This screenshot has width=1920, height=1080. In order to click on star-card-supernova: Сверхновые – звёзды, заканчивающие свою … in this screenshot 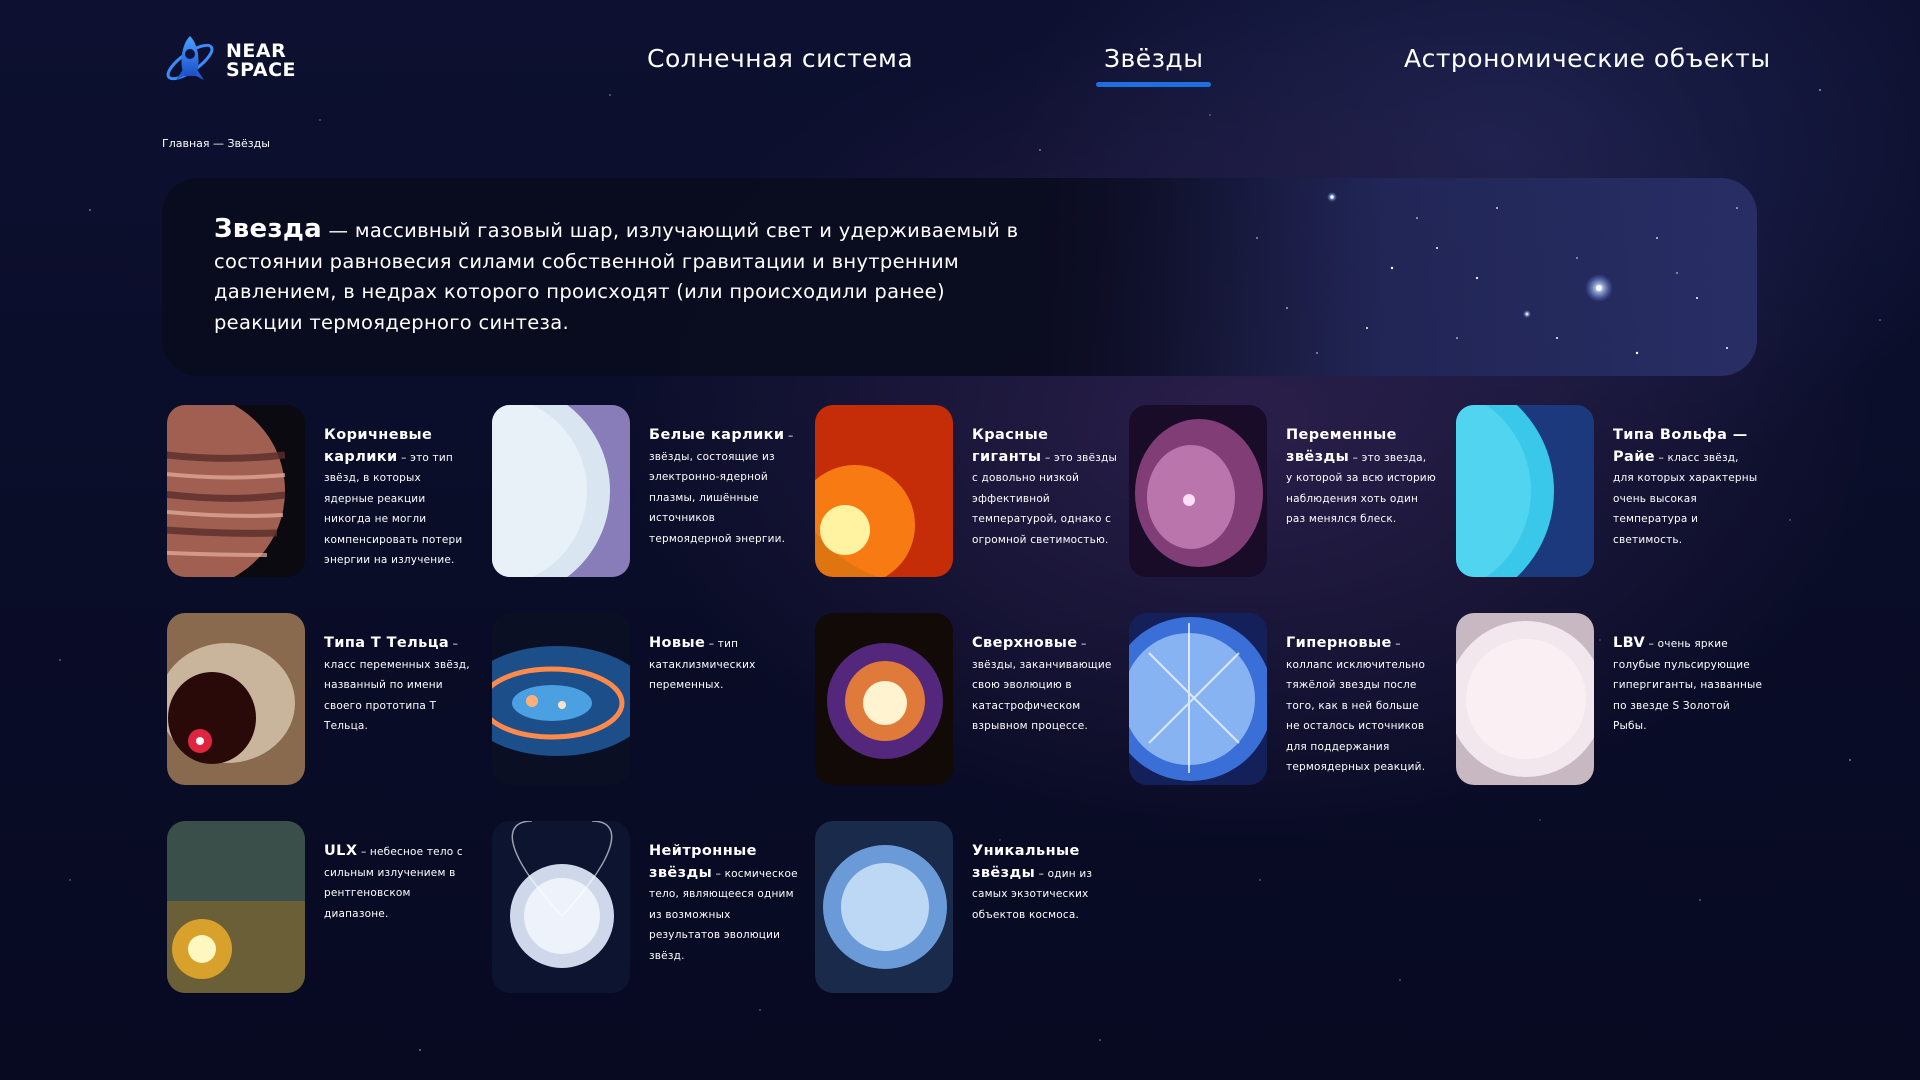, I will do `click(970, 700)`.